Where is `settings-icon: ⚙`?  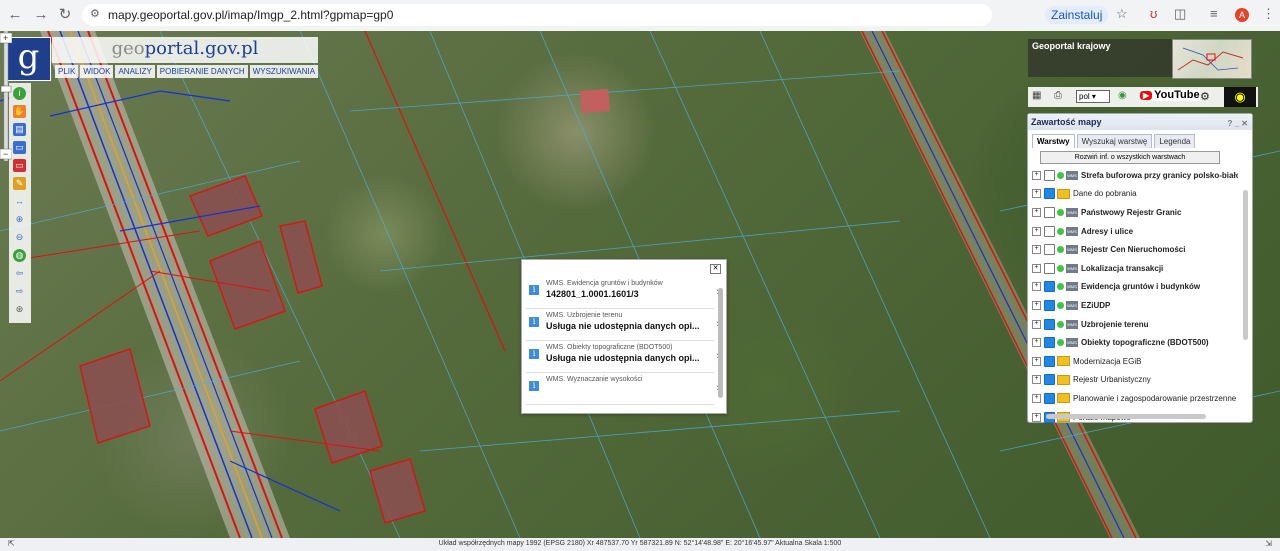
settings-icon: ⚙ is located at coordinates (1205, 96).